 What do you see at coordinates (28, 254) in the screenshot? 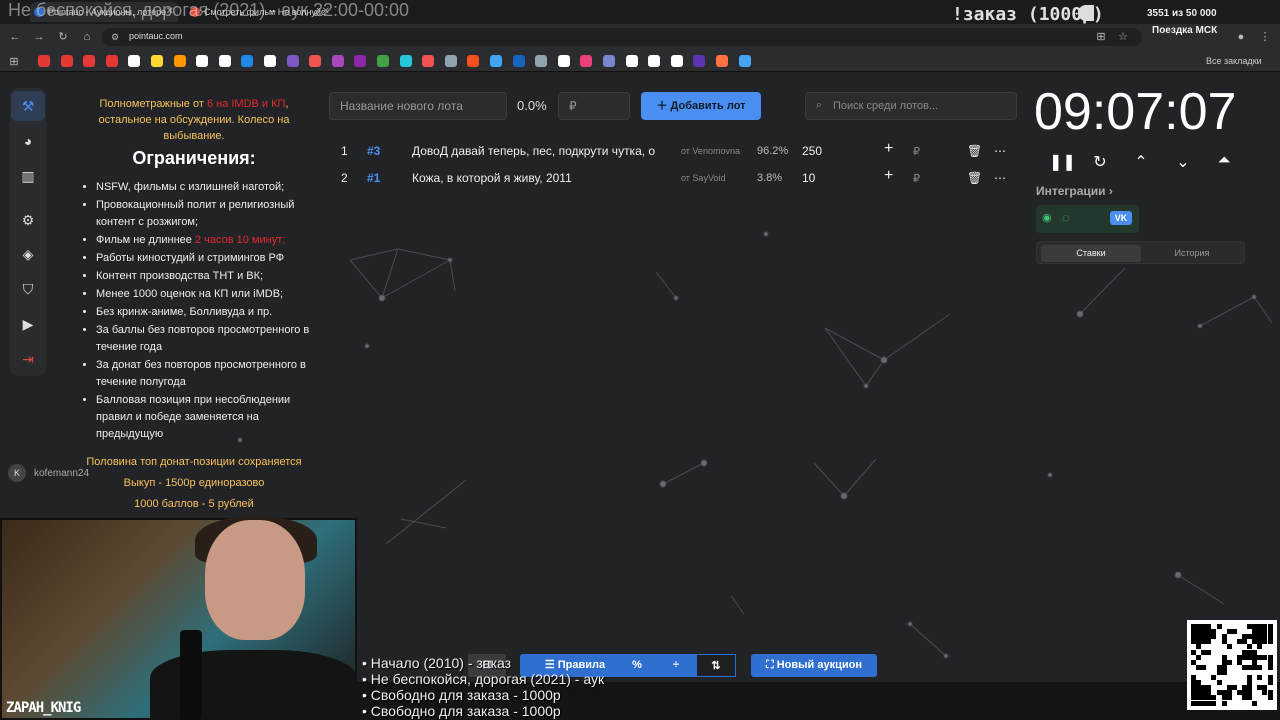
I see `layers-icon: ◈` at bounding box center [28, 254].